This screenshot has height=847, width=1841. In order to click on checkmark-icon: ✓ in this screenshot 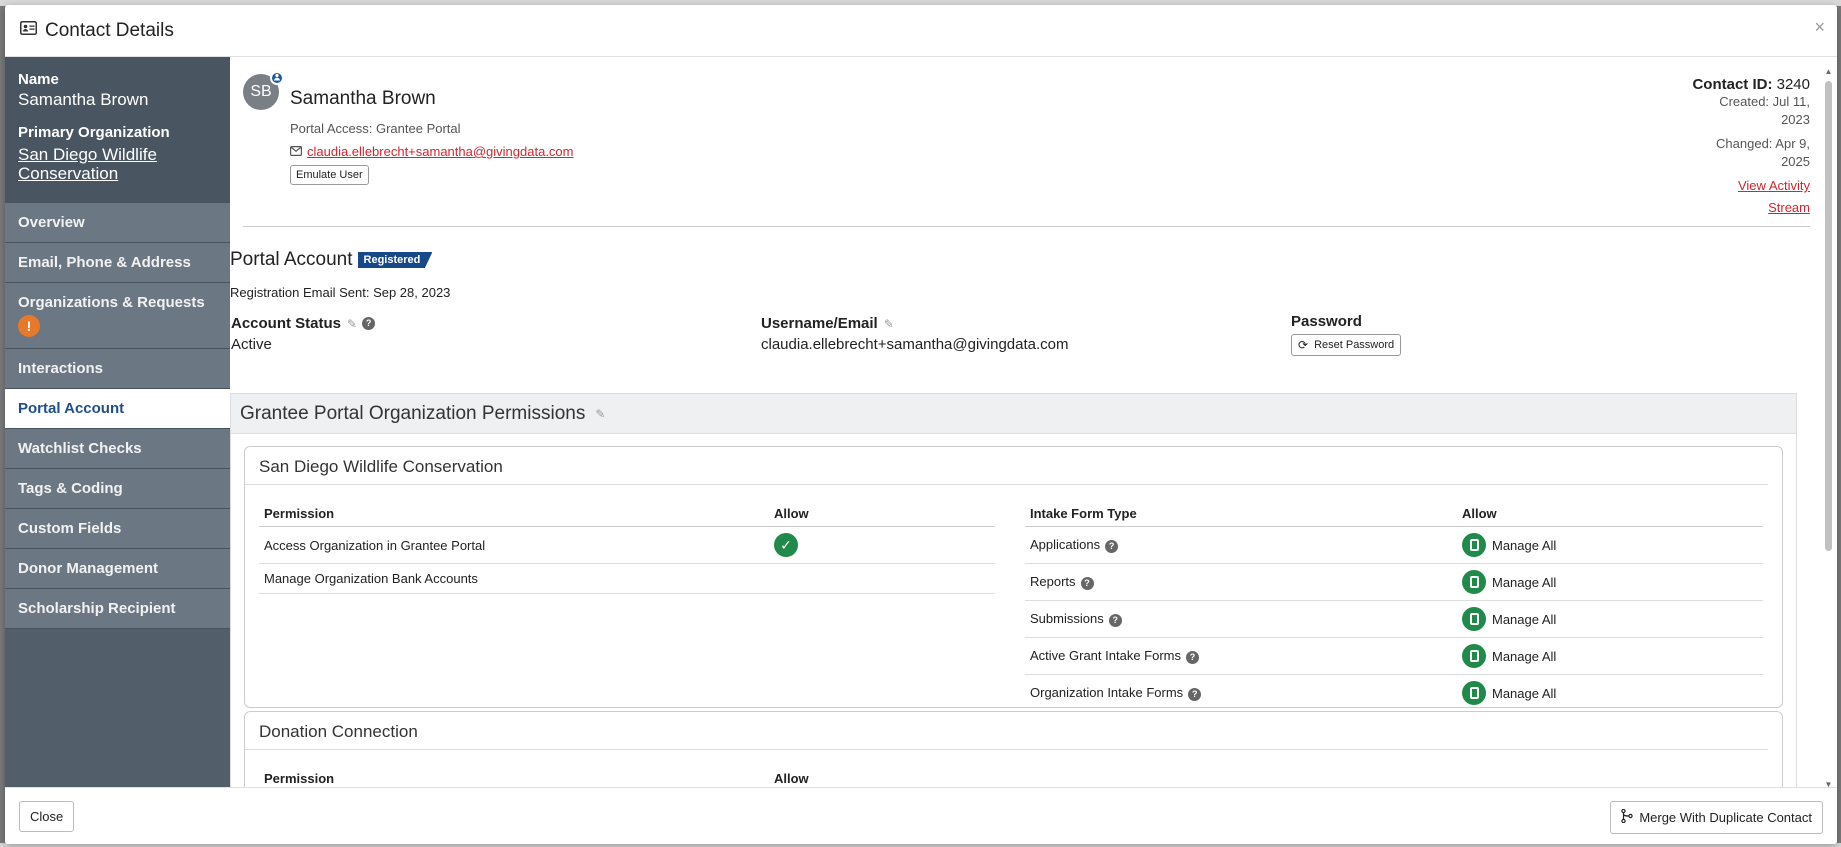, I will do `click(786, 545)`.